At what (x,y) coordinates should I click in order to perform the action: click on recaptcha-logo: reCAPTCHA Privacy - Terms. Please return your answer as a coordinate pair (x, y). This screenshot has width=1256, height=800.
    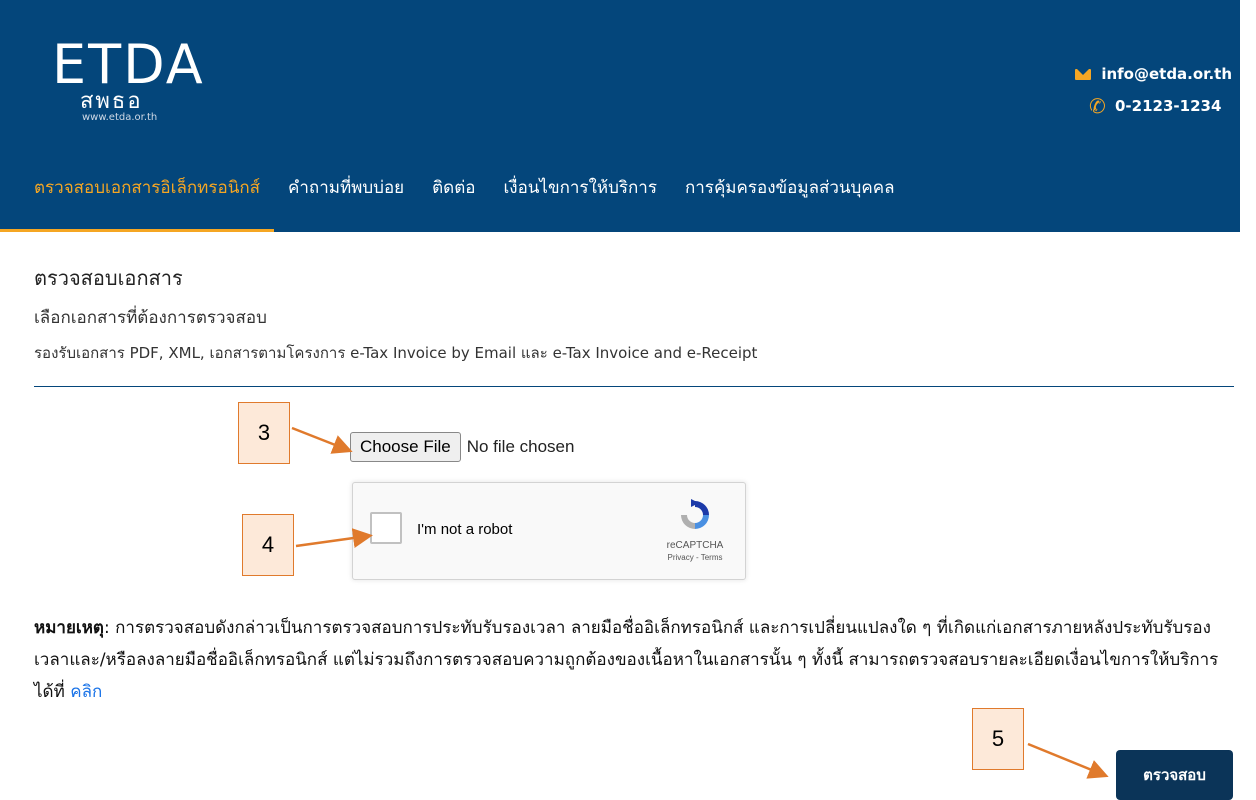
    Looking at the image, I should click on (695, 529).